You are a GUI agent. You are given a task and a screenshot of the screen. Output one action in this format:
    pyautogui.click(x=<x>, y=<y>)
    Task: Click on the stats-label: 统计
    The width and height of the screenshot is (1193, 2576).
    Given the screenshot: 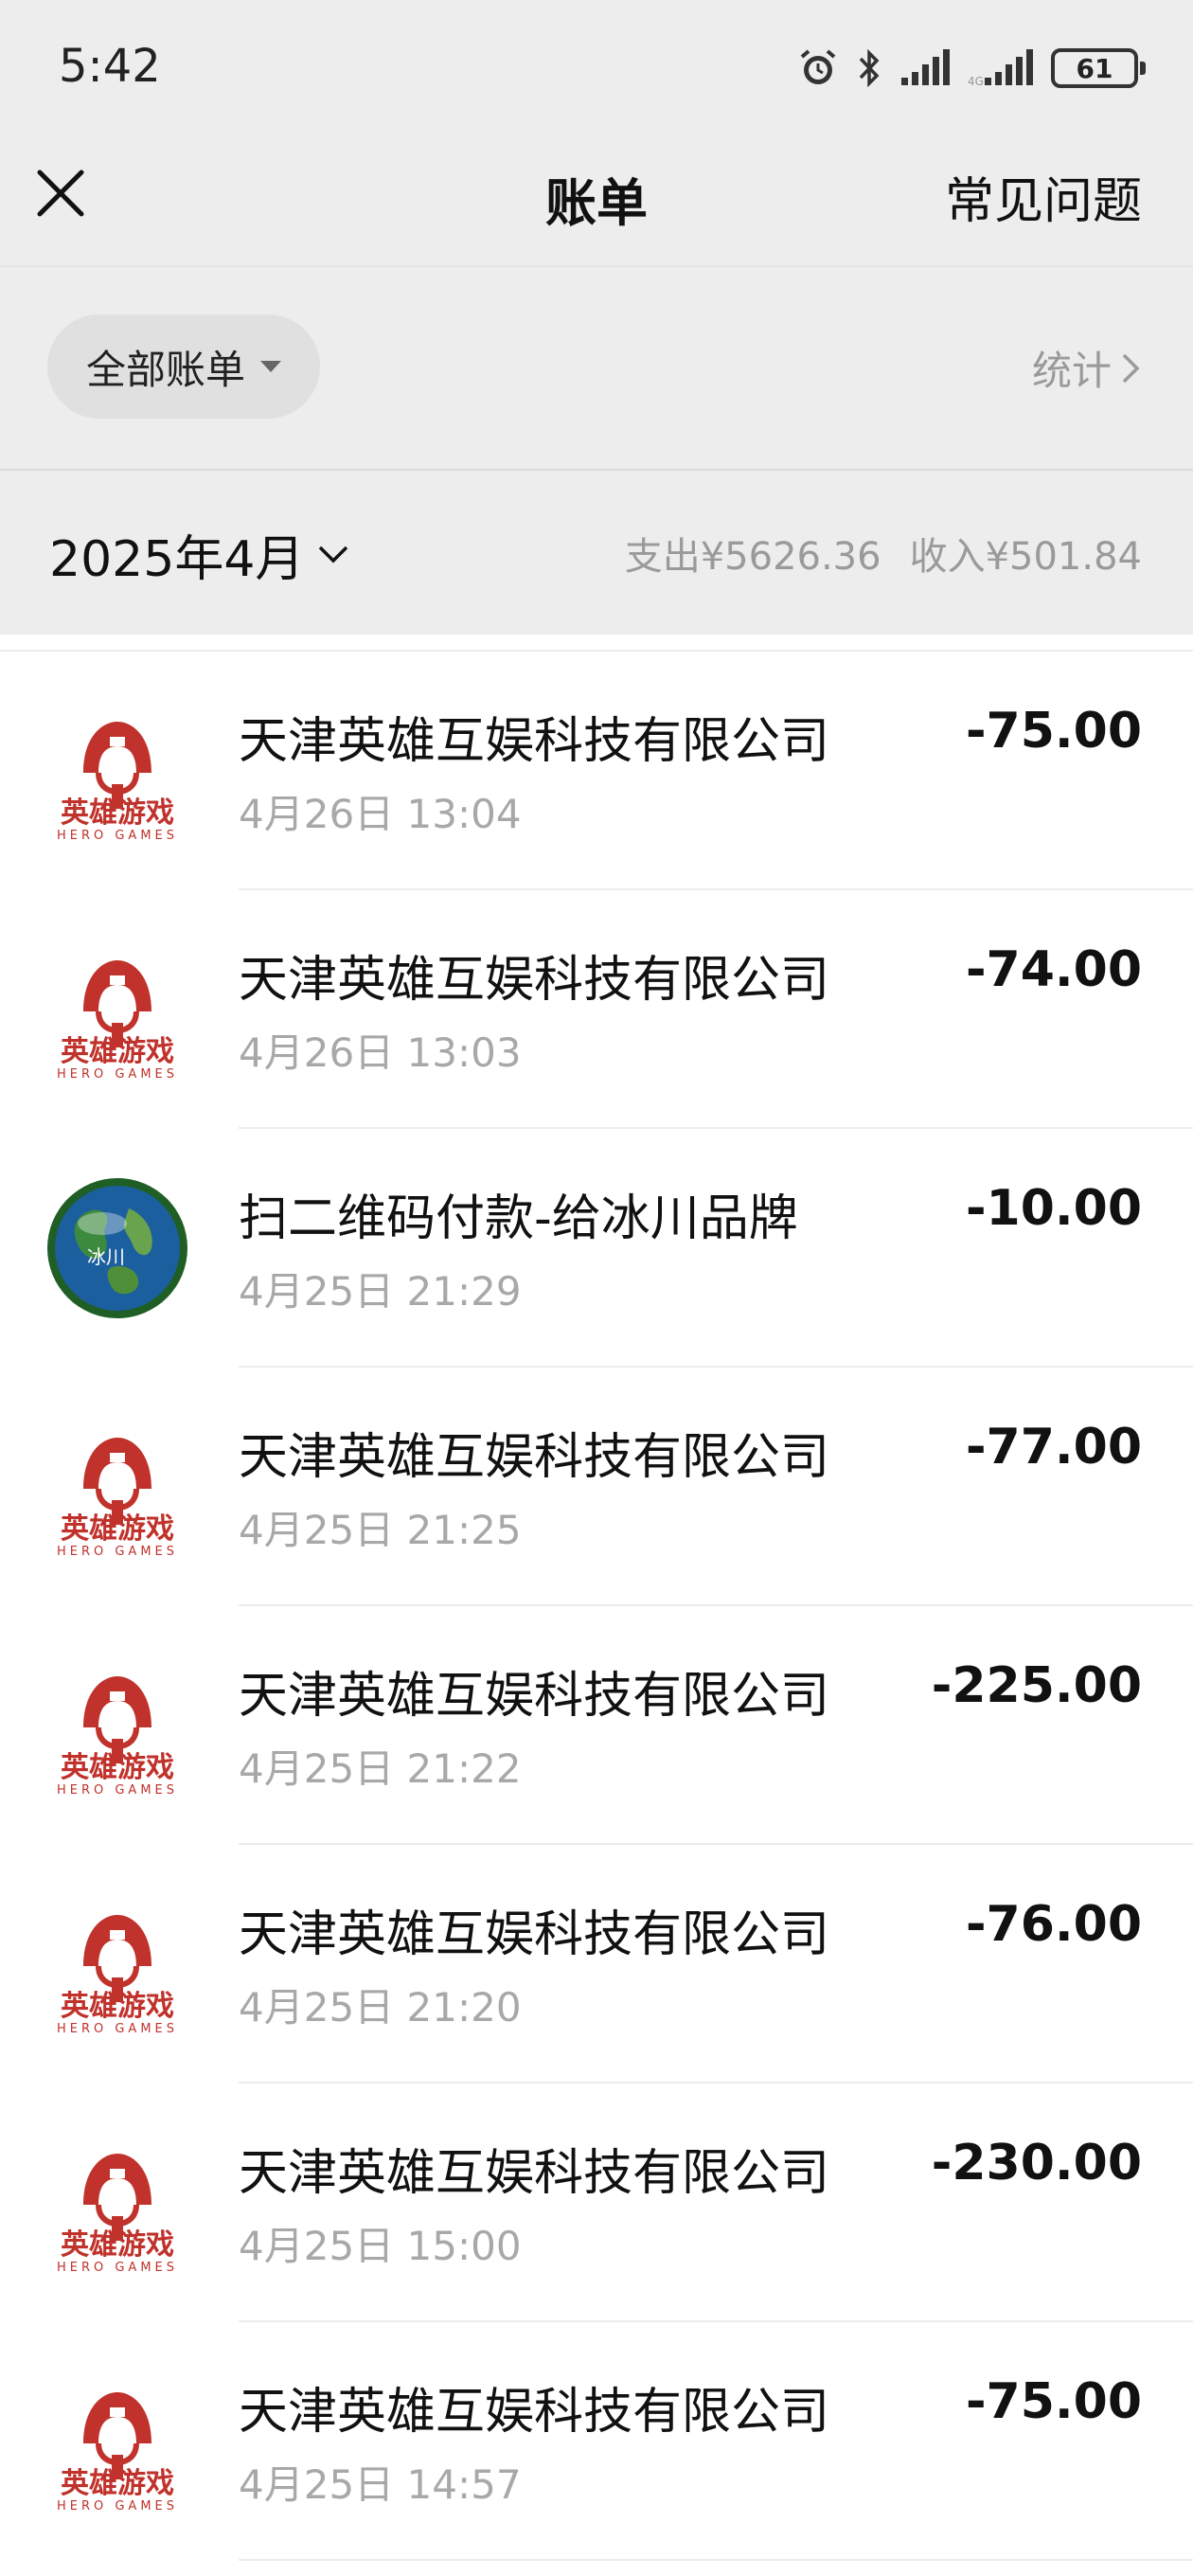 What is the action you would take?
    pyautogui.click(x=1071, y=371)
    